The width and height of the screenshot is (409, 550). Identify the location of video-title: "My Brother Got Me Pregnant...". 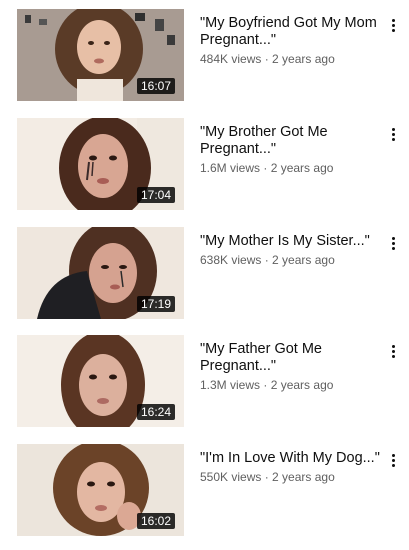
(290, 141).